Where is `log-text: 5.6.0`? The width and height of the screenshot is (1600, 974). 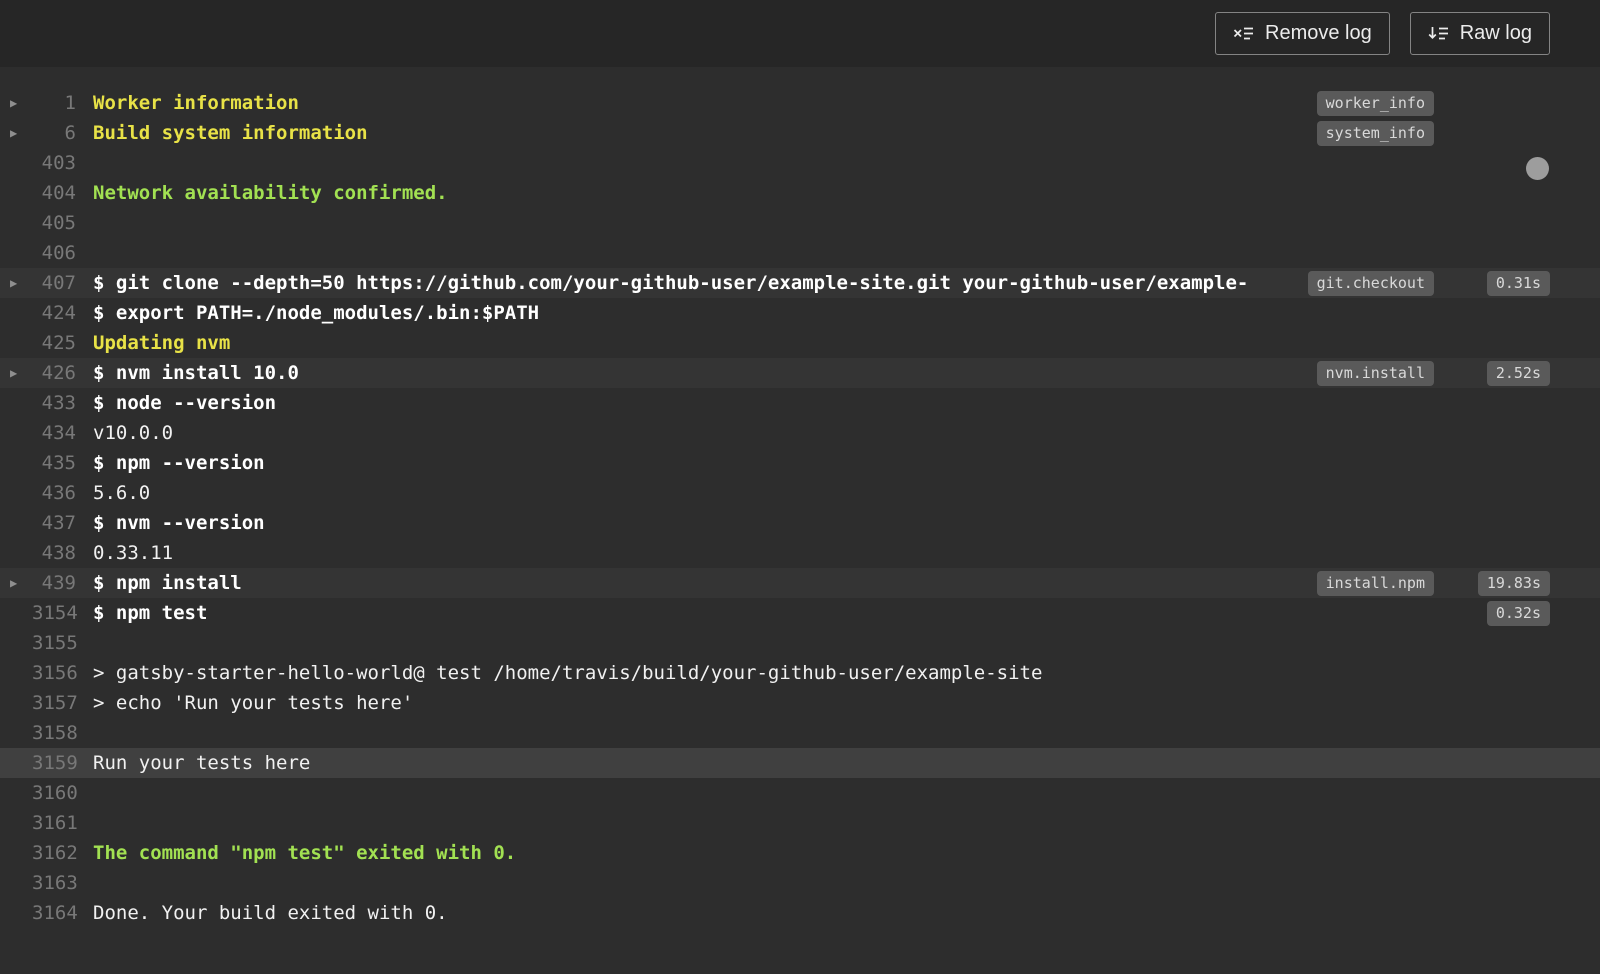 log-text: 5.6.0 is located at coordinates (122, 493).